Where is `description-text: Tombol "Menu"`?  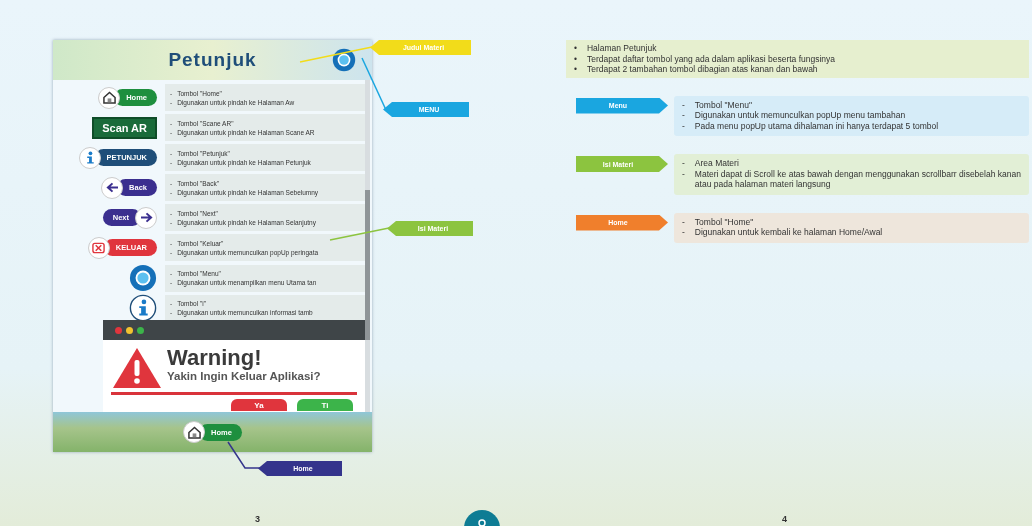 description-text: Tombol "Menu" is located at coordinates (723, 104).